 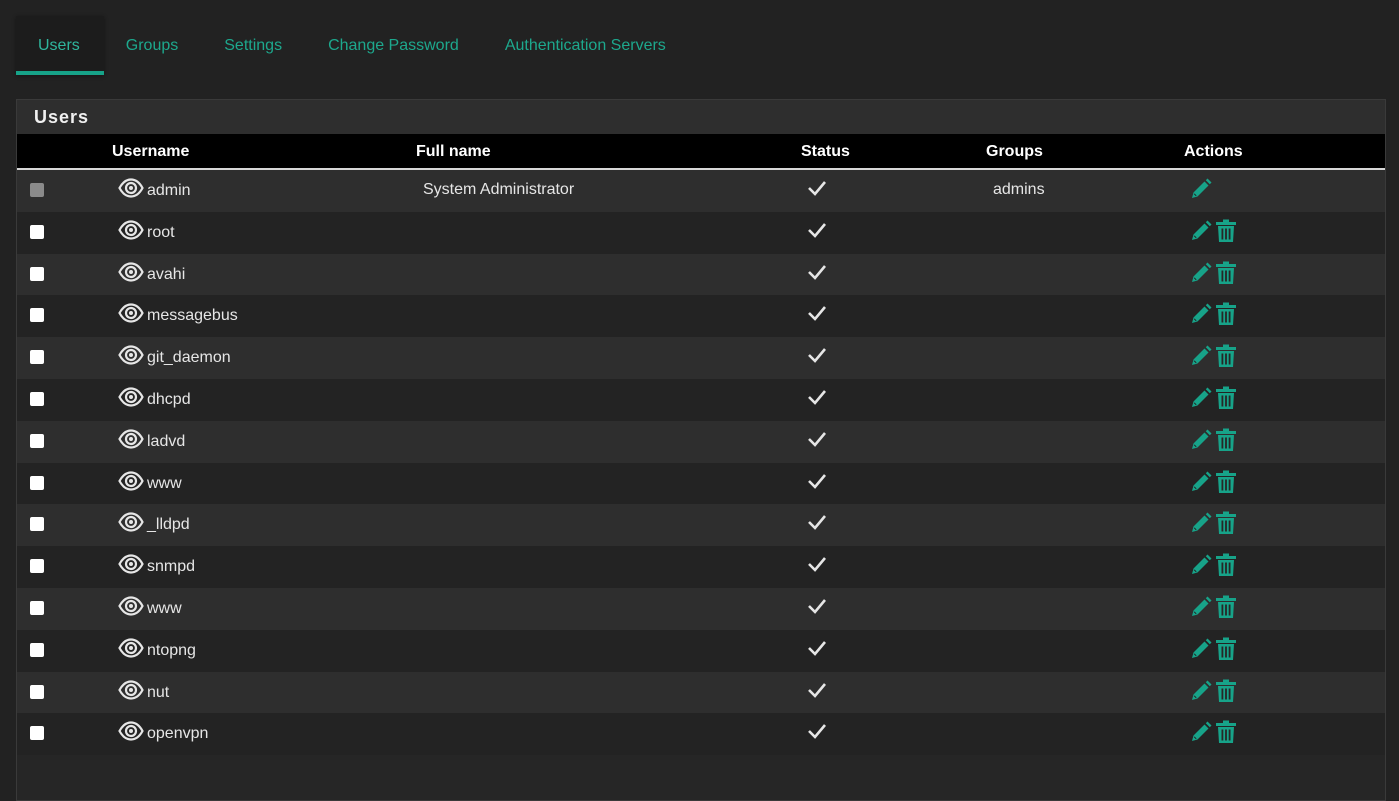 I want to click on tab-groups-label: Groups, so click(x=152, y=45).